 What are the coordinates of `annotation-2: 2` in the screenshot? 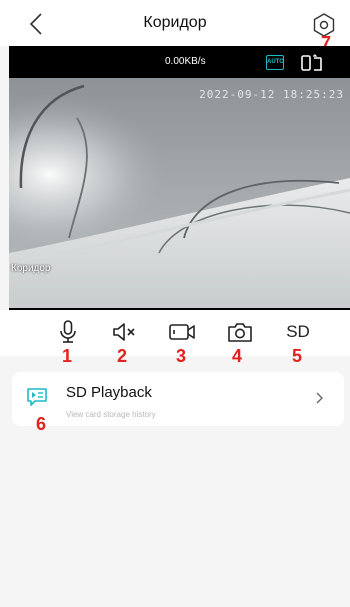 It's located at (122, 356).